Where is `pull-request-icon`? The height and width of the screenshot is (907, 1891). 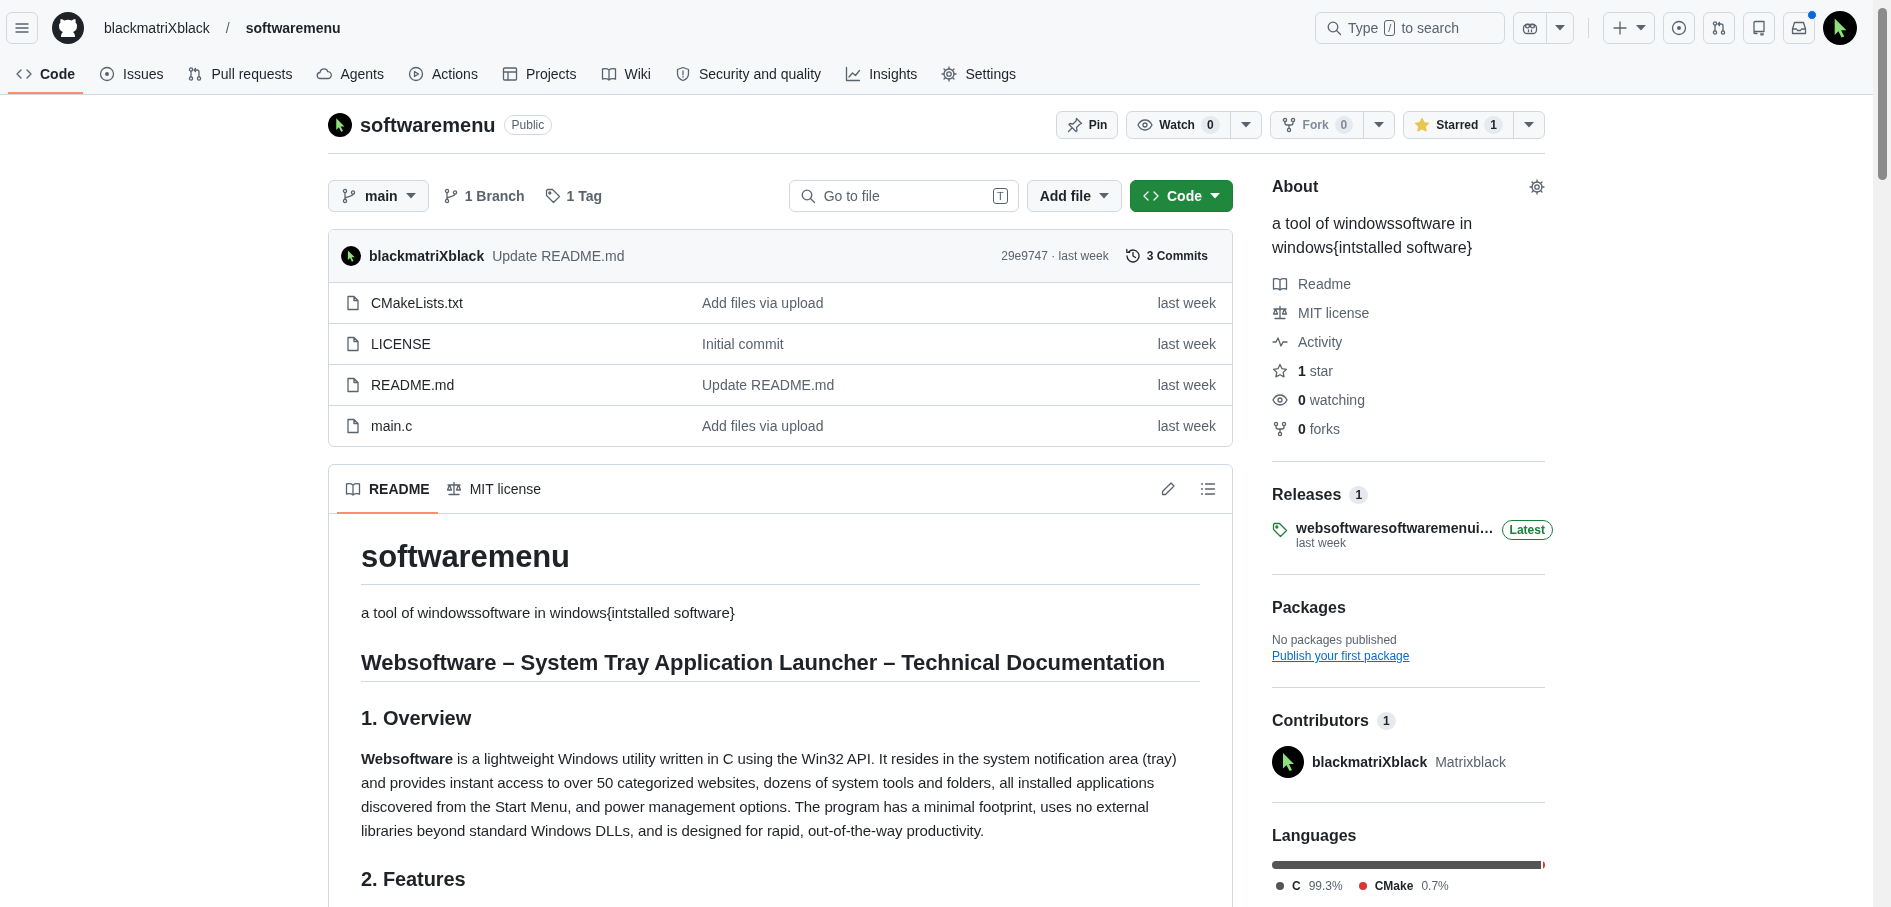
pull-request-icon is located at coordinates (1719, 28).